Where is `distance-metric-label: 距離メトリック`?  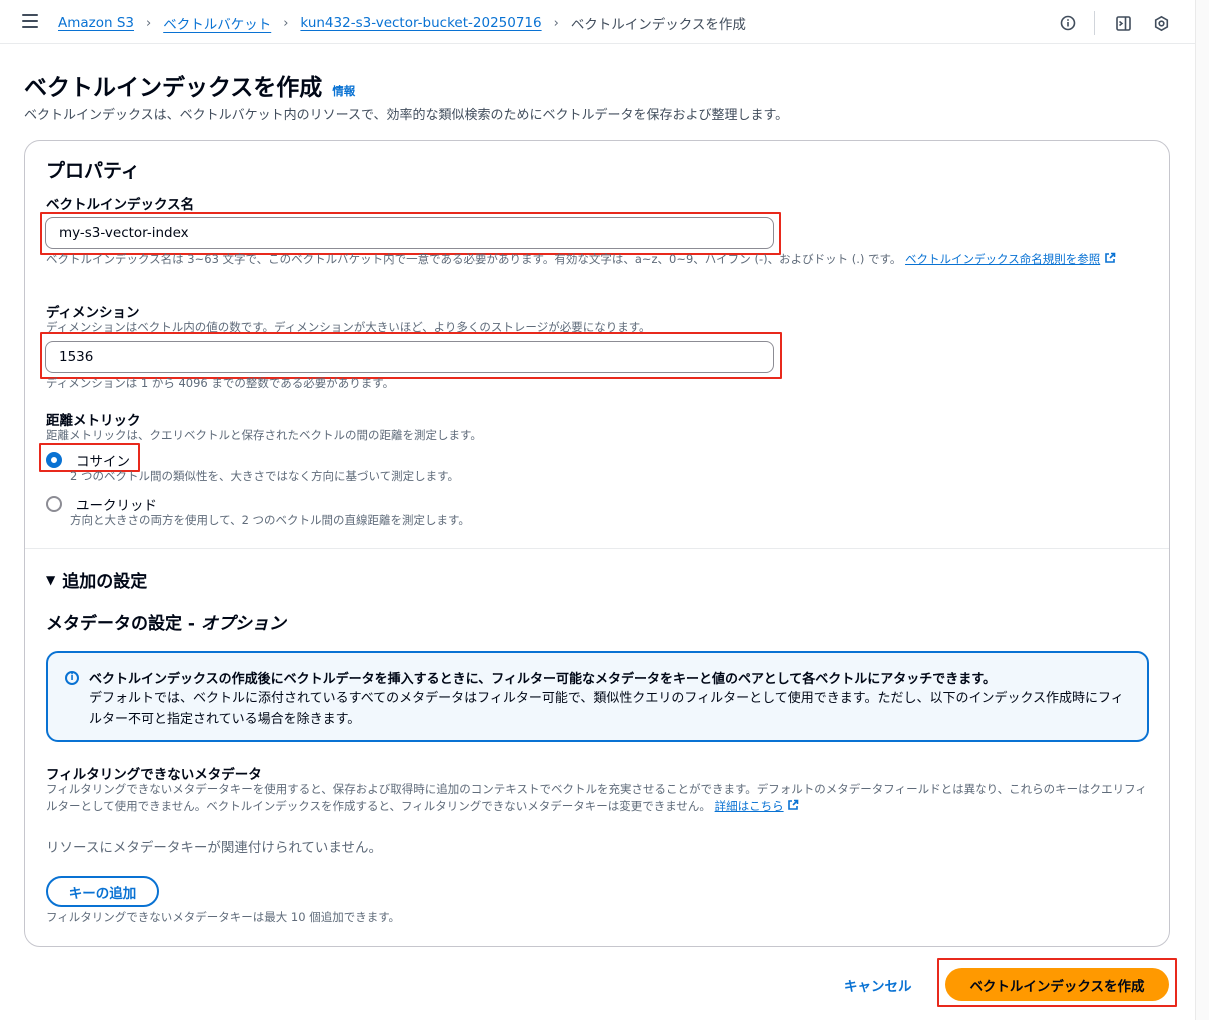
distance-metric-label: 距離メトリック is located at coordinates (93, 421).